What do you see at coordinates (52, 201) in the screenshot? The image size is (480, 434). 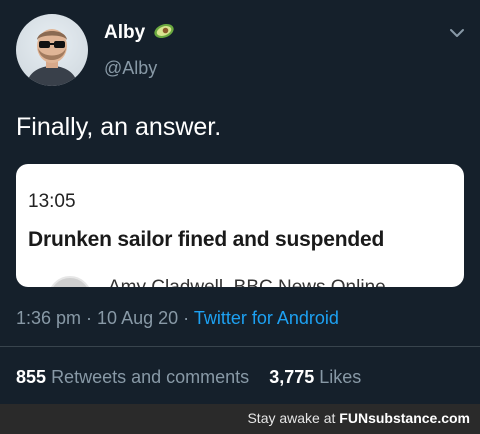 I see `card-time: 13:05` at bounding box center [52, 201].